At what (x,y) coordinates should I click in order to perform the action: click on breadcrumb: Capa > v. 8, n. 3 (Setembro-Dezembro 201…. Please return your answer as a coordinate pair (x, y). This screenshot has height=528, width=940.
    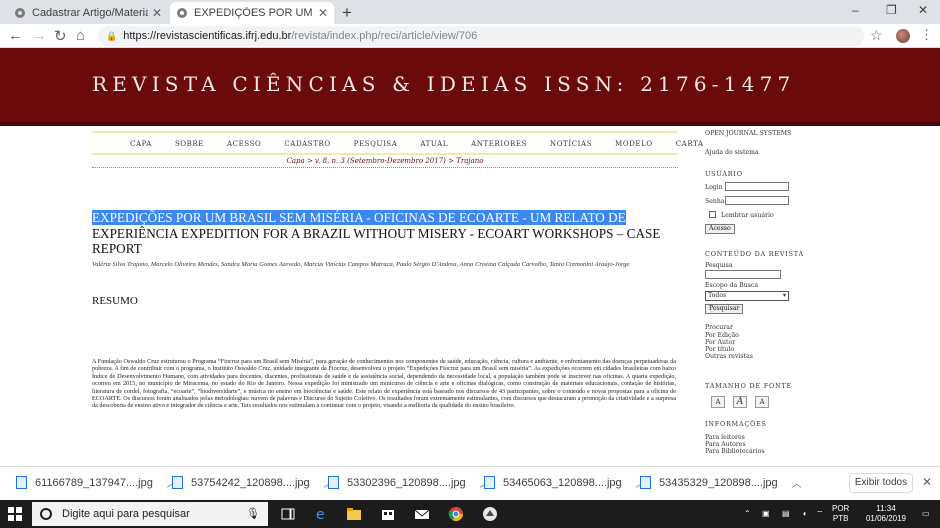
    Looking at the image, I should click on (385, 161).